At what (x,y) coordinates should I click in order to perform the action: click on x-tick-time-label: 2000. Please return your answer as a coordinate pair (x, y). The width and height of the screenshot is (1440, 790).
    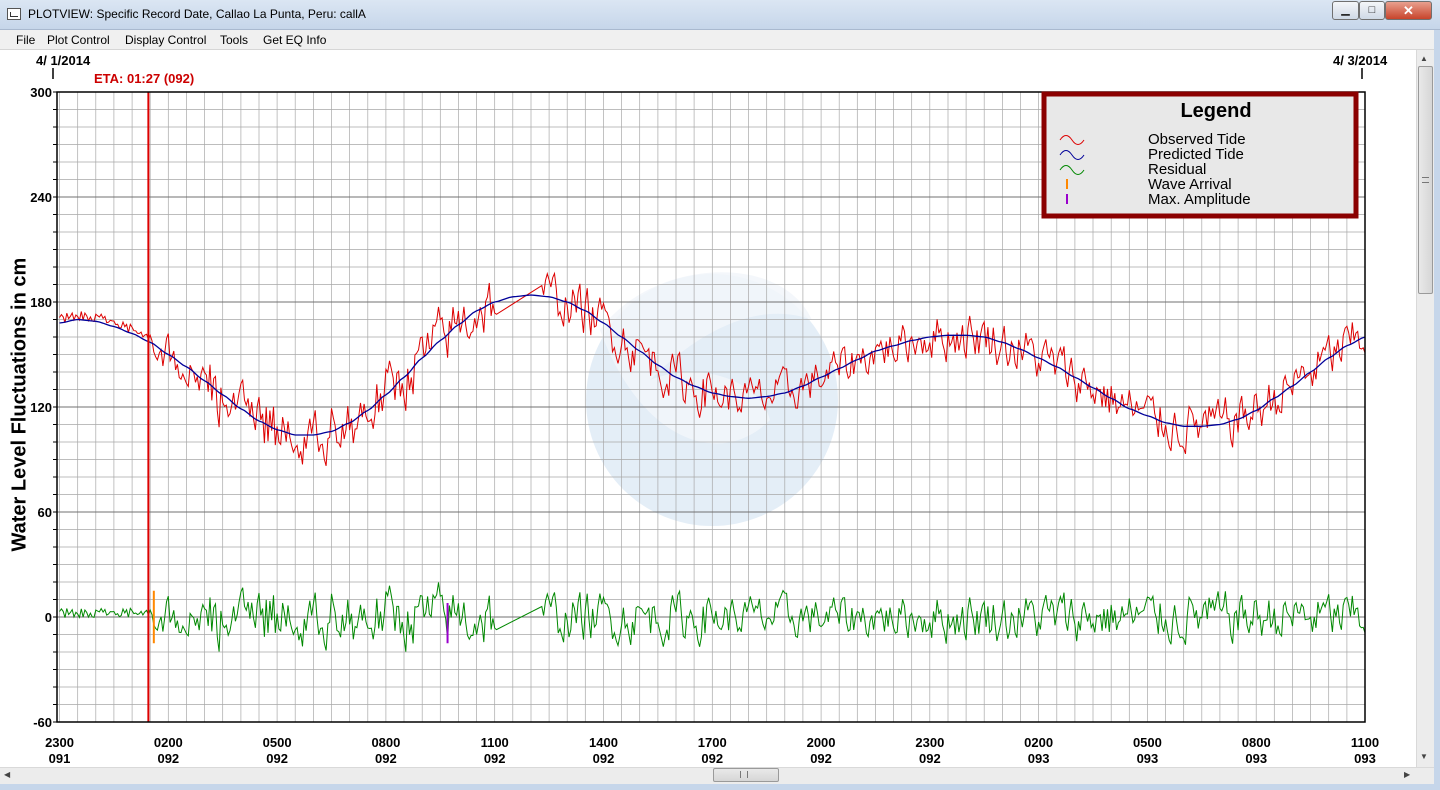
    Looking at the image, I should click on (821, 742).